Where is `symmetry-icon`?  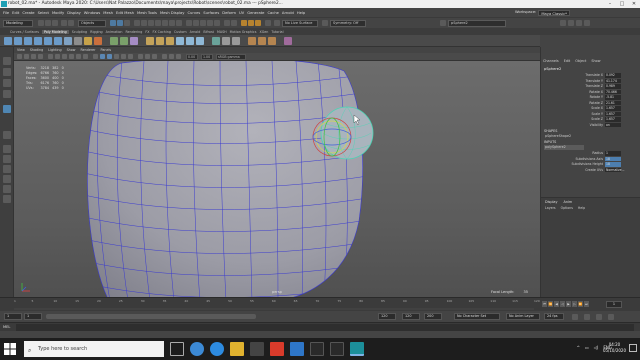 symmetry-icon is located at coordinates (325, 23).